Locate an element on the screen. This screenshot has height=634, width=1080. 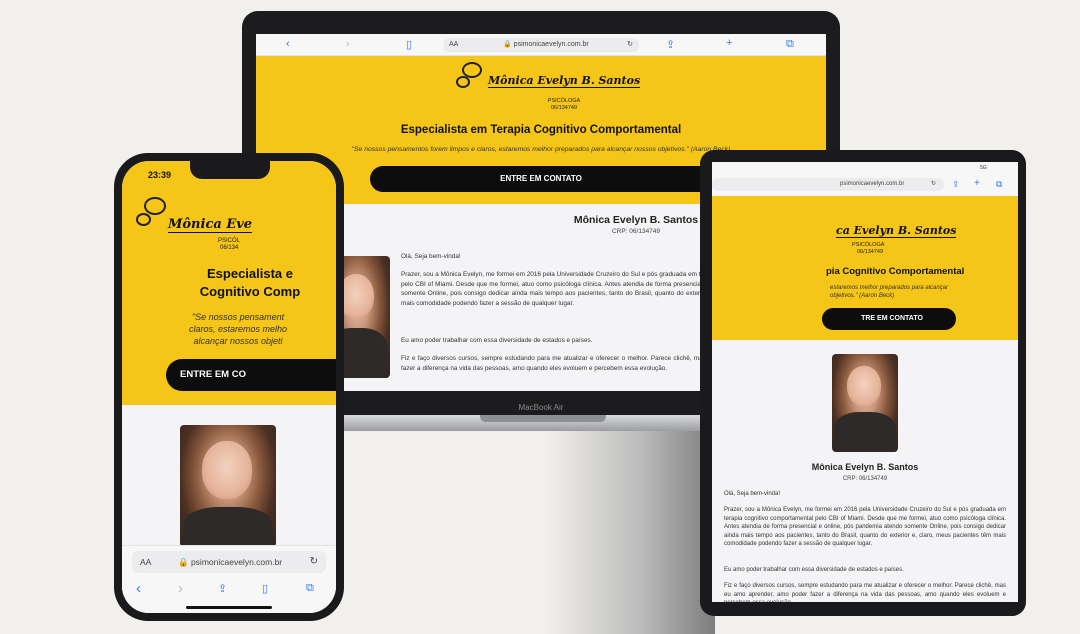
reader-aa: AA is located at coordinates (453, 45).